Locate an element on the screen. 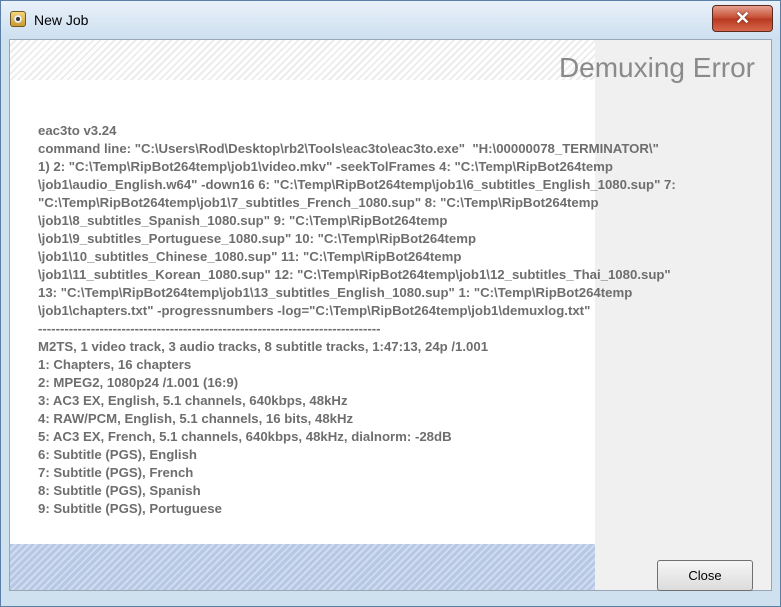  log-line: 6: Subtitle (PGS), English is located at coordinates (117, 454).